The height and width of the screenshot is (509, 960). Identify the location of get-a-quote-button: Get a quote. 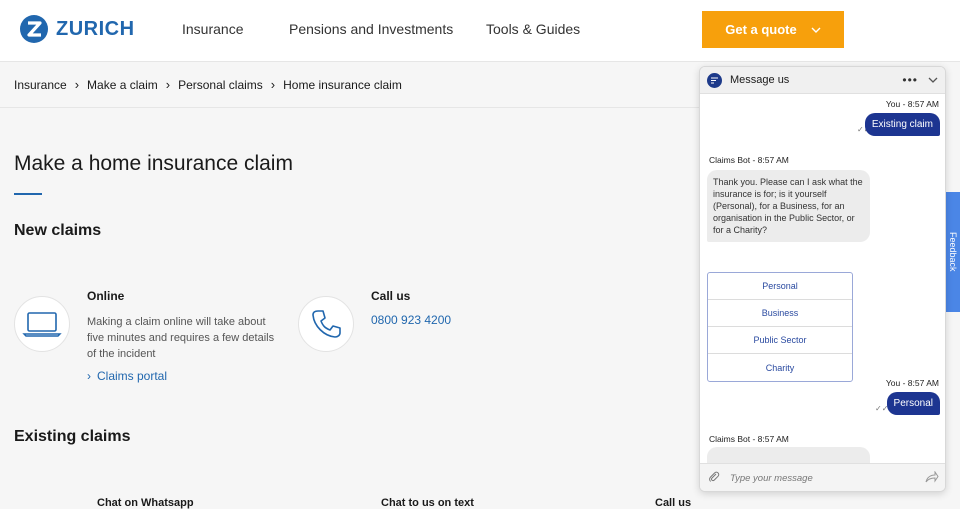
(773, 29).